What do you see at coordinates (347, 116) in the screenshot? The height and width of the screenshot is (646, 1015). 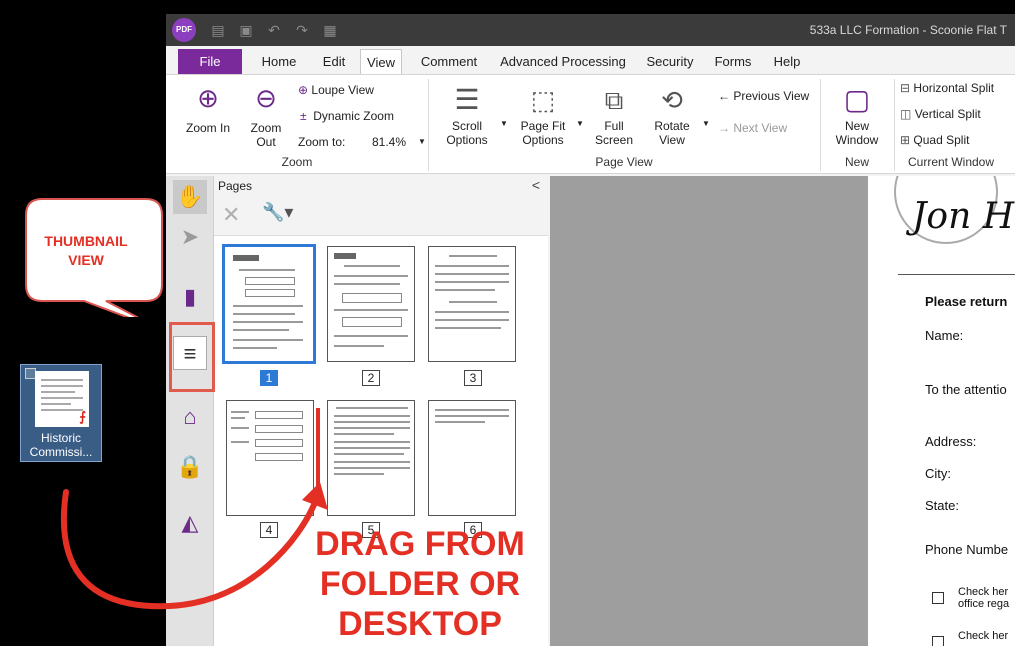 I see `dynamic-zoom-button: ± Dynamic Zoom` at bounding box center [347, 116].